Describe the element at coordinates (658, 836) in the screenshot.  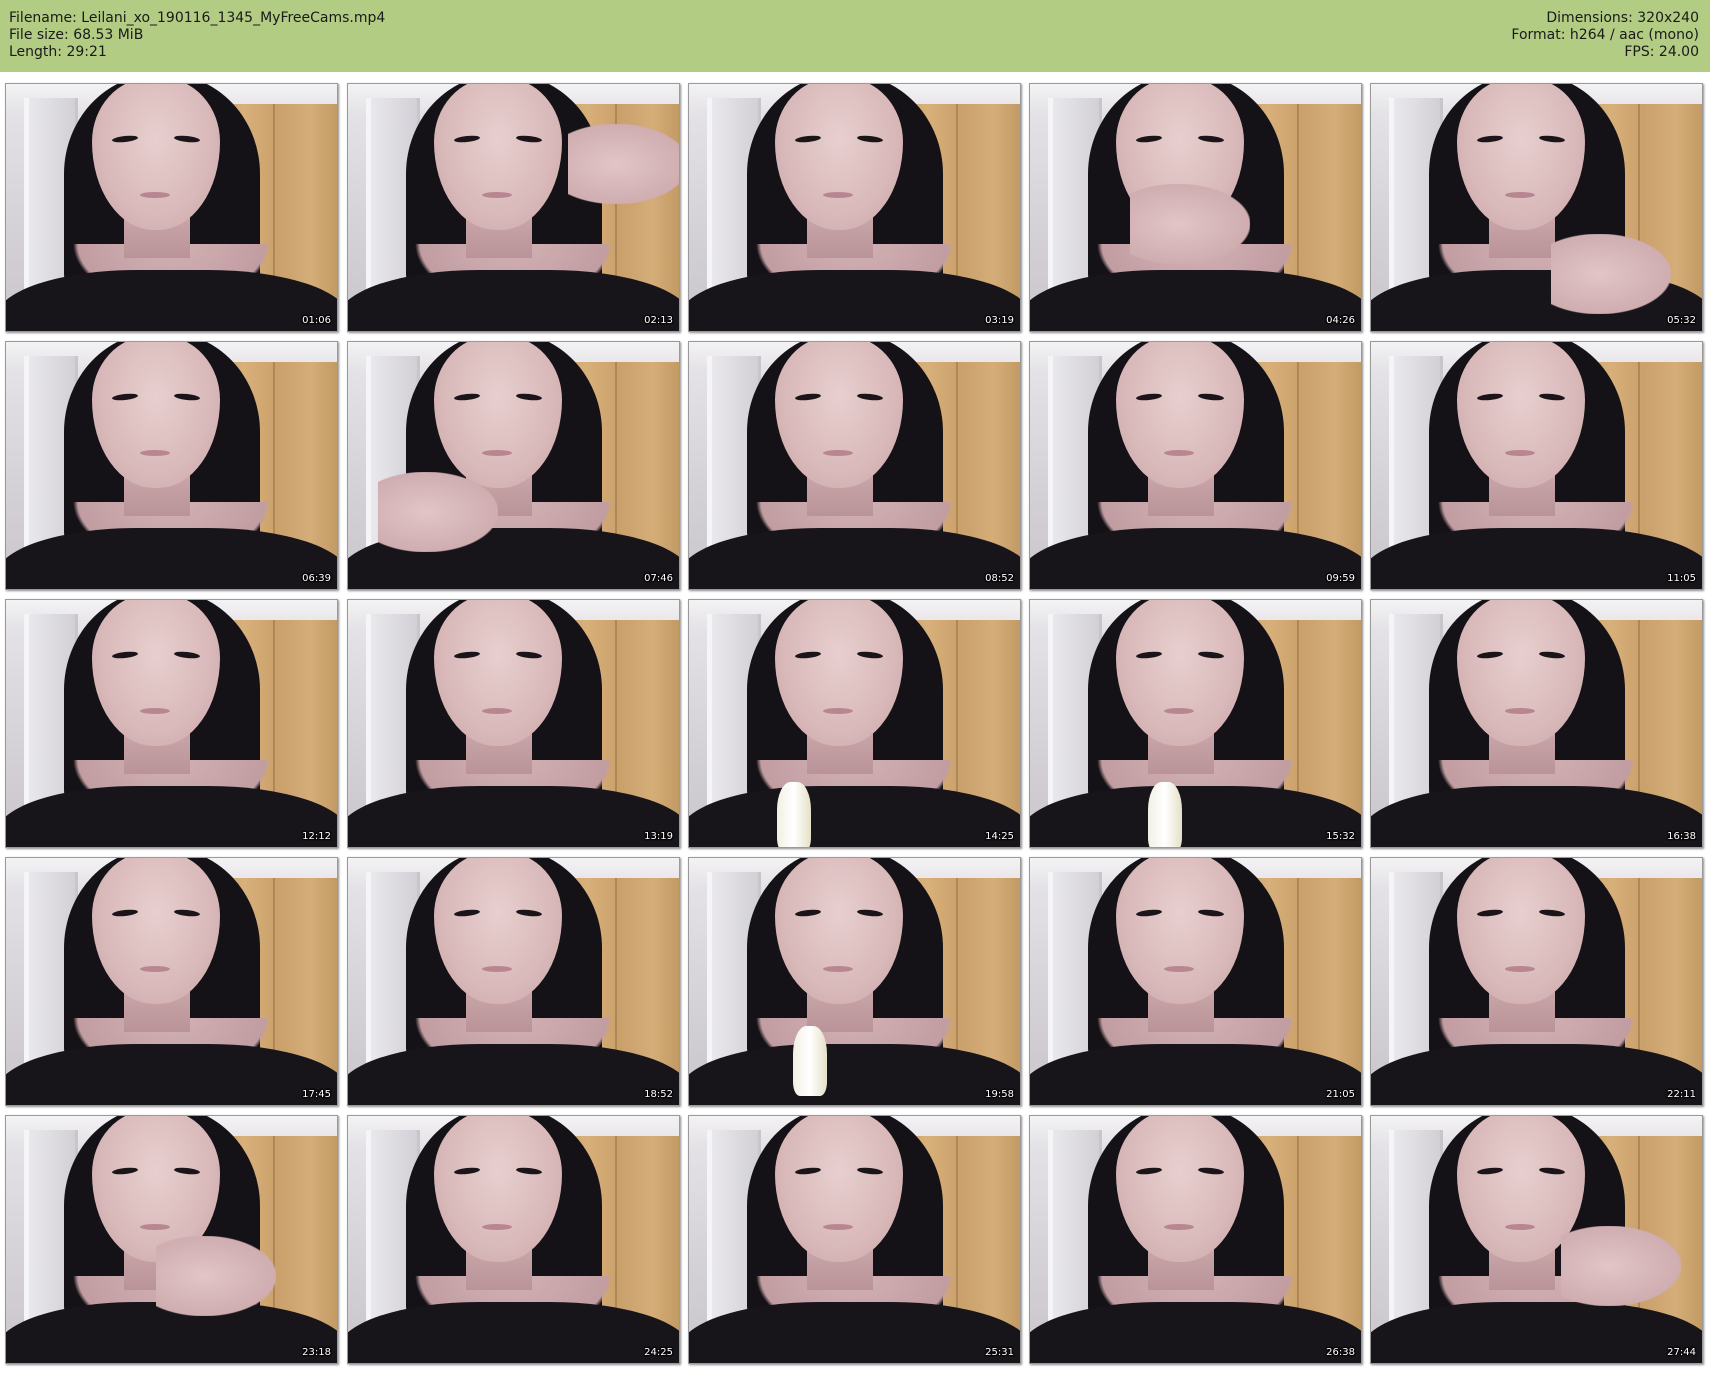
I see `thumbnail-timestamp: 13:19` at that location.